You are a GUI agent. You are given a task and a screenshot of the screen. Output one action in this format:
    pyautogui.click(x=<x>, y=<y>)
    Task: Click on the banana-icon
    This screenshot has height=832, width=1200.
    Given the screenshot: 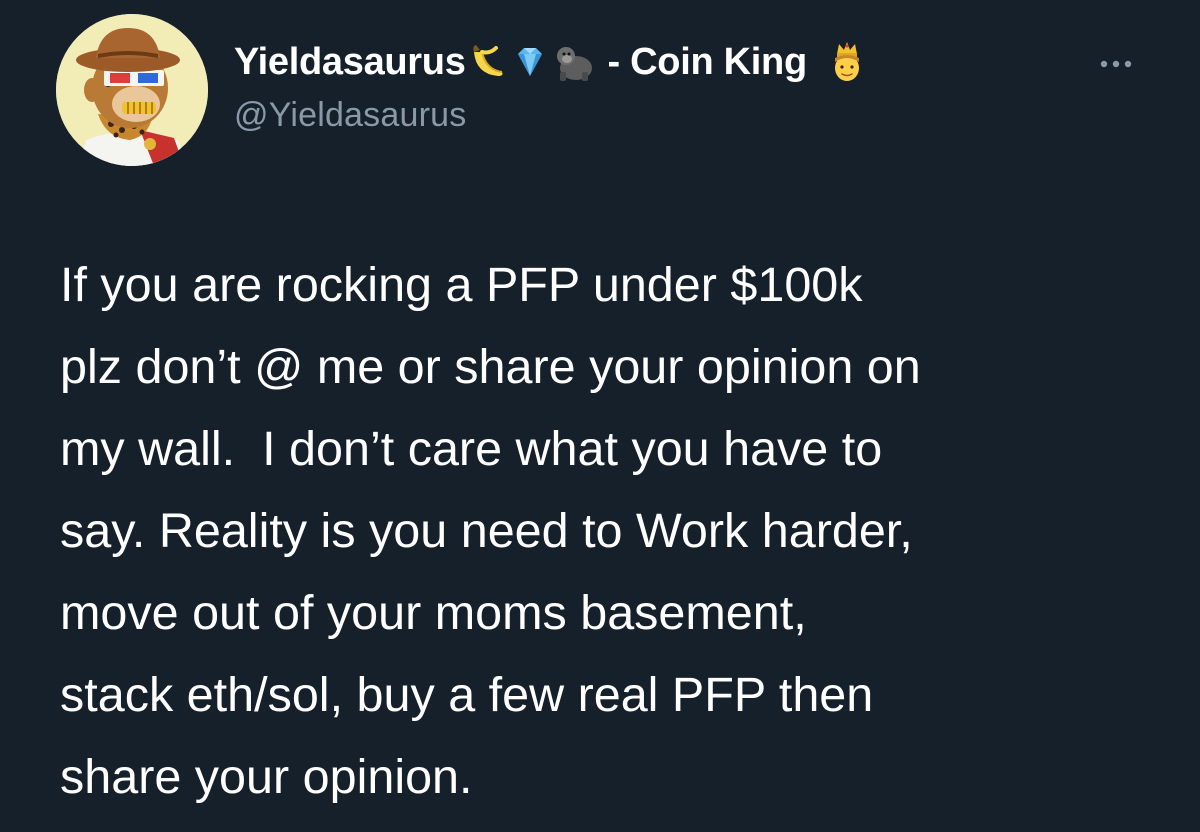 What is the action you would take?
    pyautogui.click(x=488, y=62)
    